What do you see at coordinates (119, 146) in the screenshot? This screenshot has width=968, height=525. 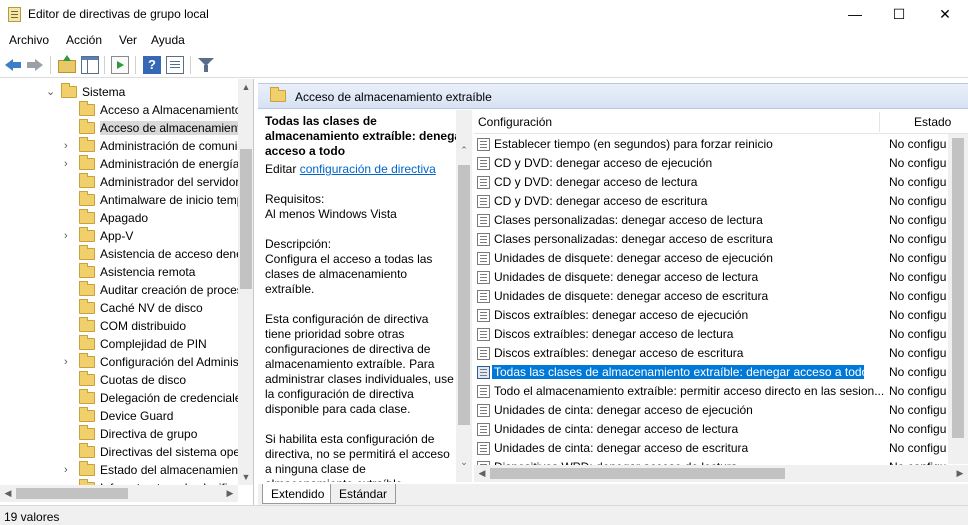 I see `tree-item: › Administración de comunicaciones` at bounding box center [119, 146].